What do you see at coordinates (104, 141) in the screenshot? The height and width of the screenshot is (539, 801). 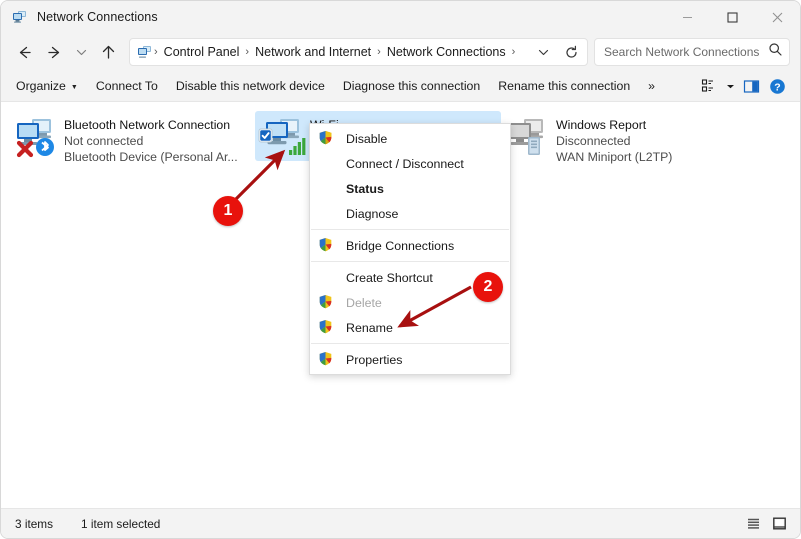 I see `connection-status: Not connected` at bounding box center [104, 141].